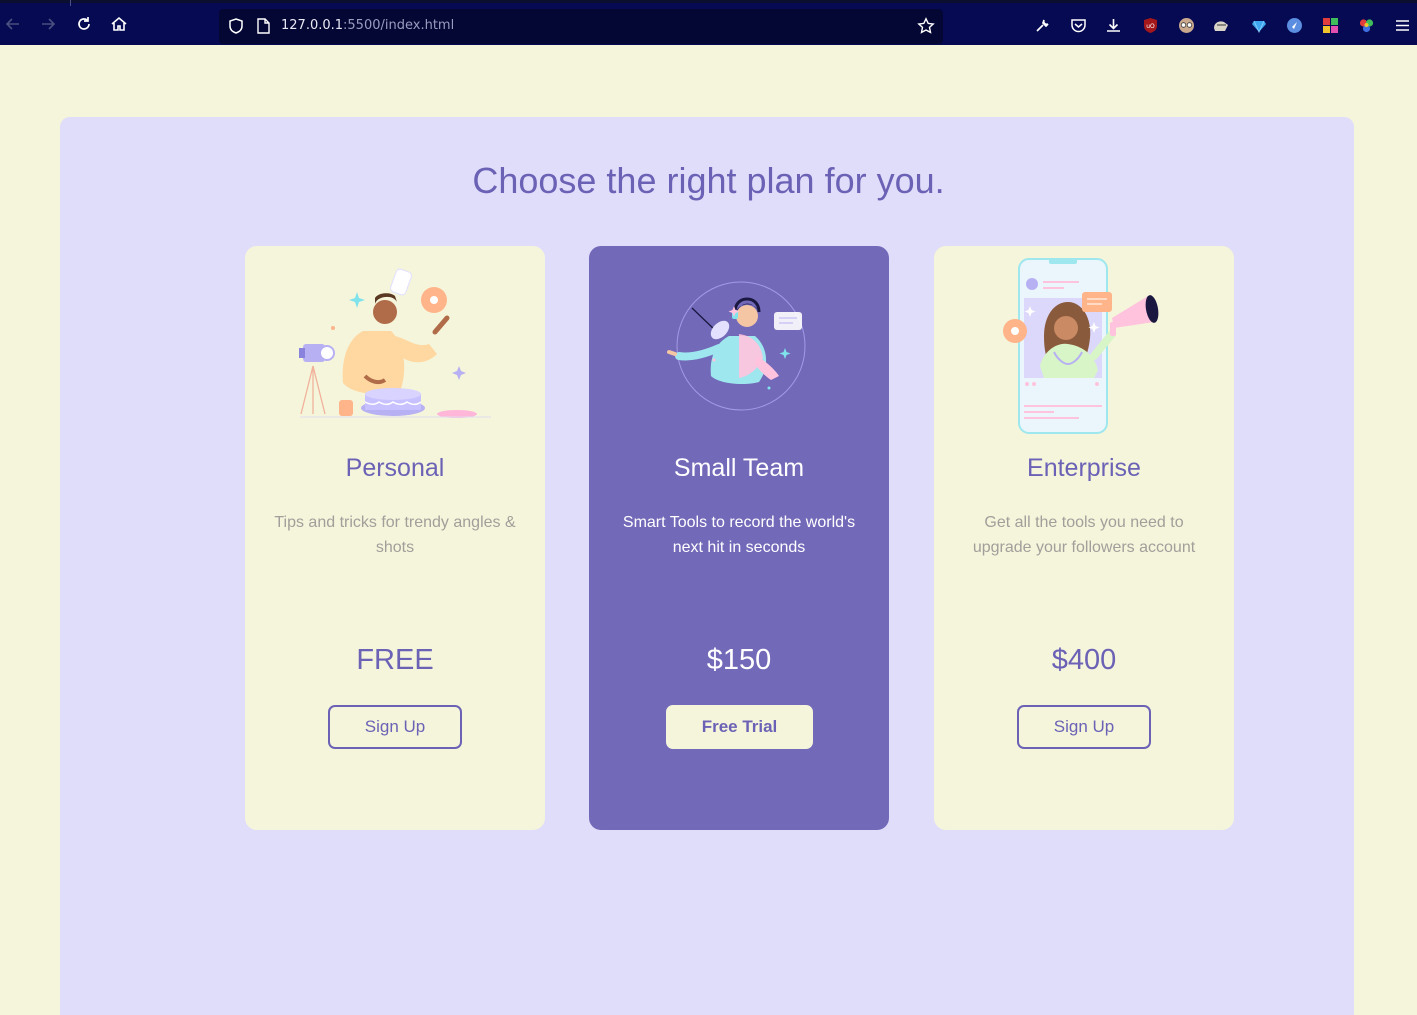 The width and height of the screenshot is (1417, 1015). Describe the element at coordinates (119, 24) in the screenshot. I see `home-icon` at that location.